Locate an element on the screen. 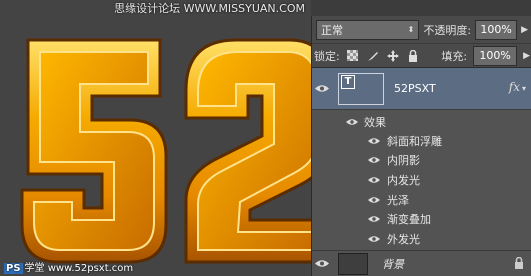 This screenshot has width=531, height=276. fill-input: 100% is located at coordinates (495, 55).